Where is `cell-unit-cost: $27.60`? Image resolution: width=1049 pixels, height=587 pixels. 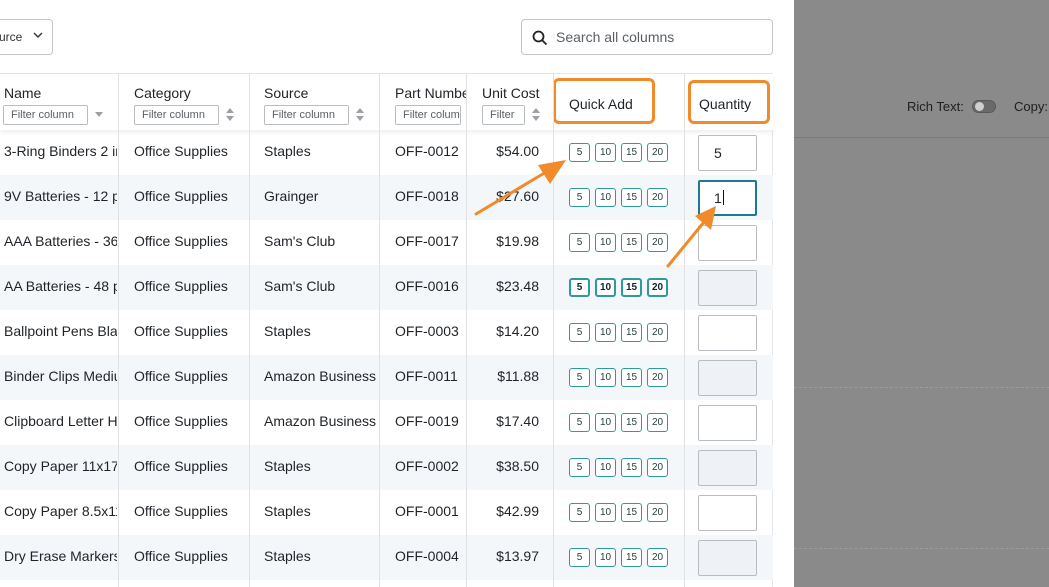 cell-unit-cost: $27.60 is located at coordinates (517, 196).